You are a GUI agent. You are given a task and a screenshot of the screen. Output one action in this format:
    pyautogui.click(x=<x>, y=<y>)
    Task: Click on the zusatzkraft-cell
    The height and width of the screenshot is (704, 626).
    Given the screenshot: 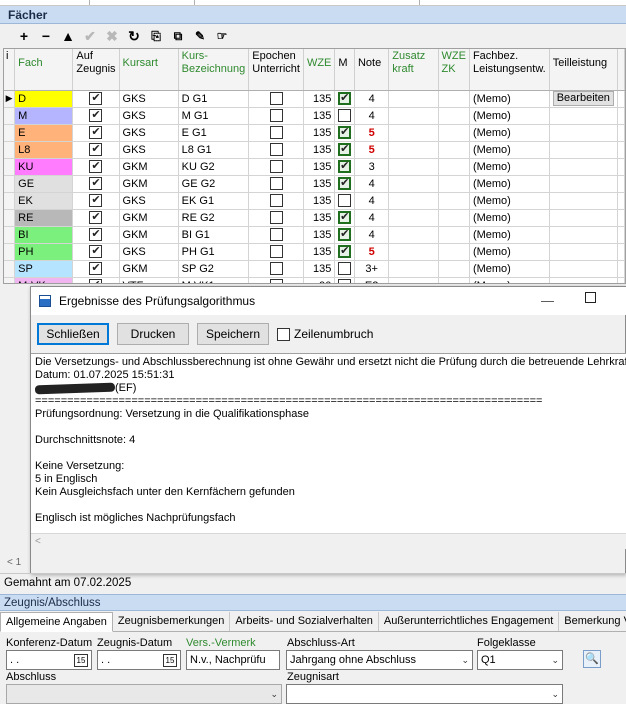 What is the action you would take?
    pyautogui.click(x=413, y=184)
    